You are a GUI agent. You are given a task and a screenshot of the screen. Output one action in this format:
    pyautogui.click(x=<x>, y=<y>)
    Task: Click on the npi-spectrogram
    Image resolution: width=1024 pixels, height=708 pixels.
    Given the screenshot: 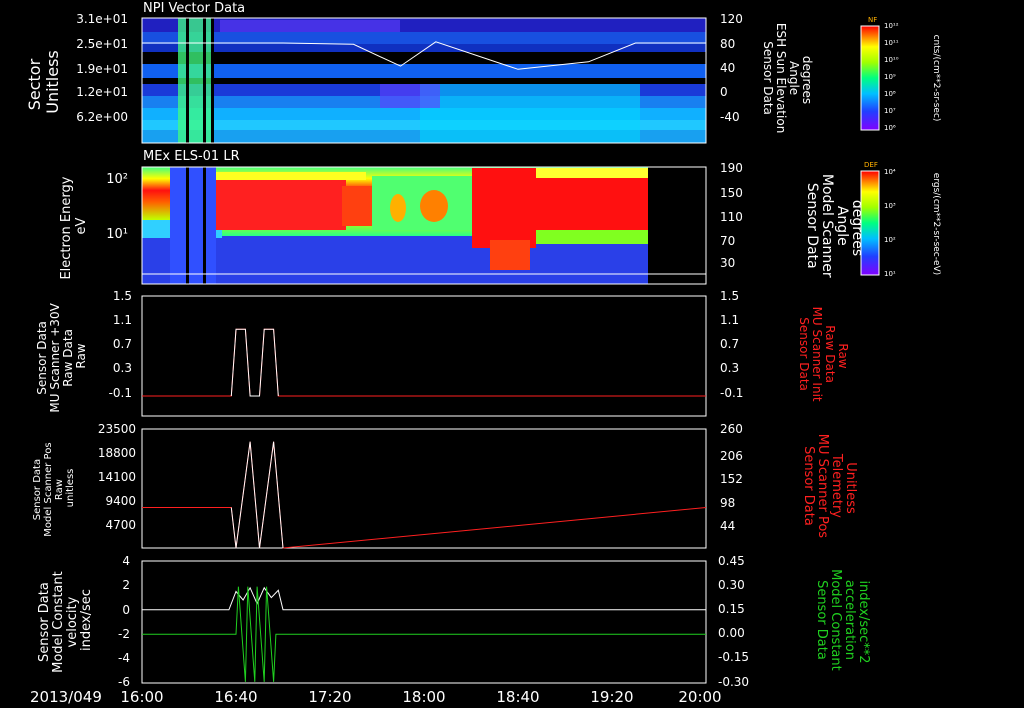 What is the action you would take?
    pyautogui.click(x=424, y=80)
    